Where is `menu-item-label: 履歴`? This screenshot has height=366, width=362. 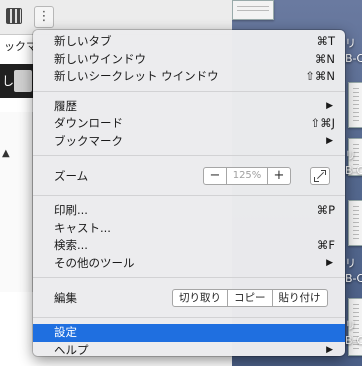 menu-item-label: 履歴 is located at coordinates (65, 105).